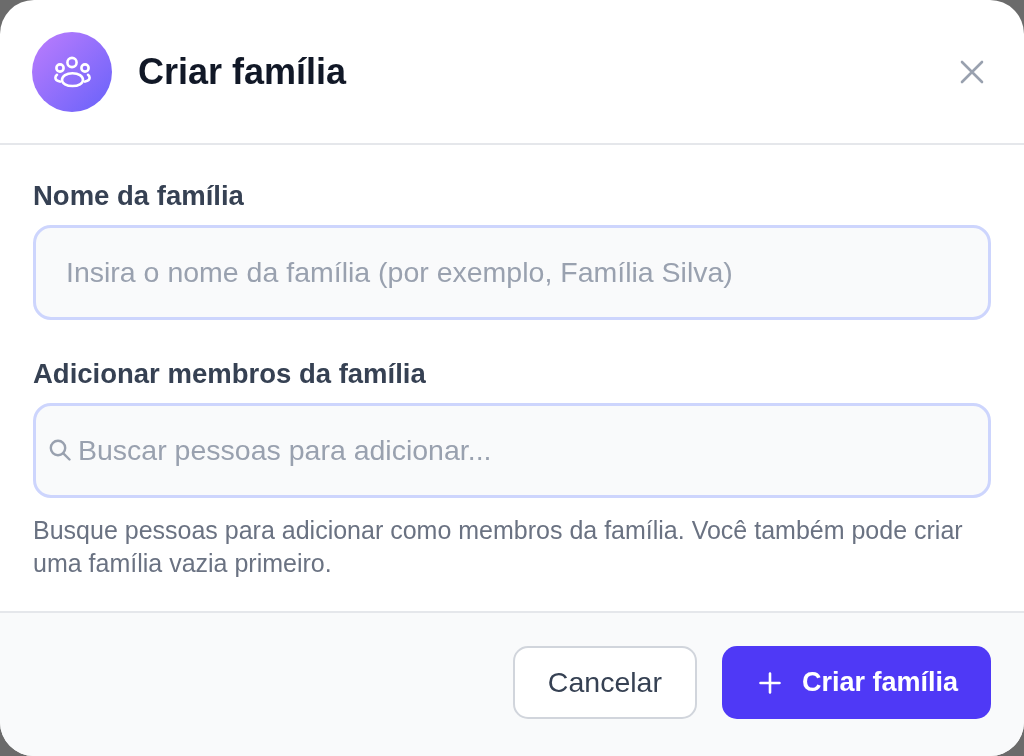 The image size is (1024, 756). What do you see at coordinates (230, 374) in the screenshot?
I see `field-label: Adicionar membros da família` at bounding box center [230, 374].